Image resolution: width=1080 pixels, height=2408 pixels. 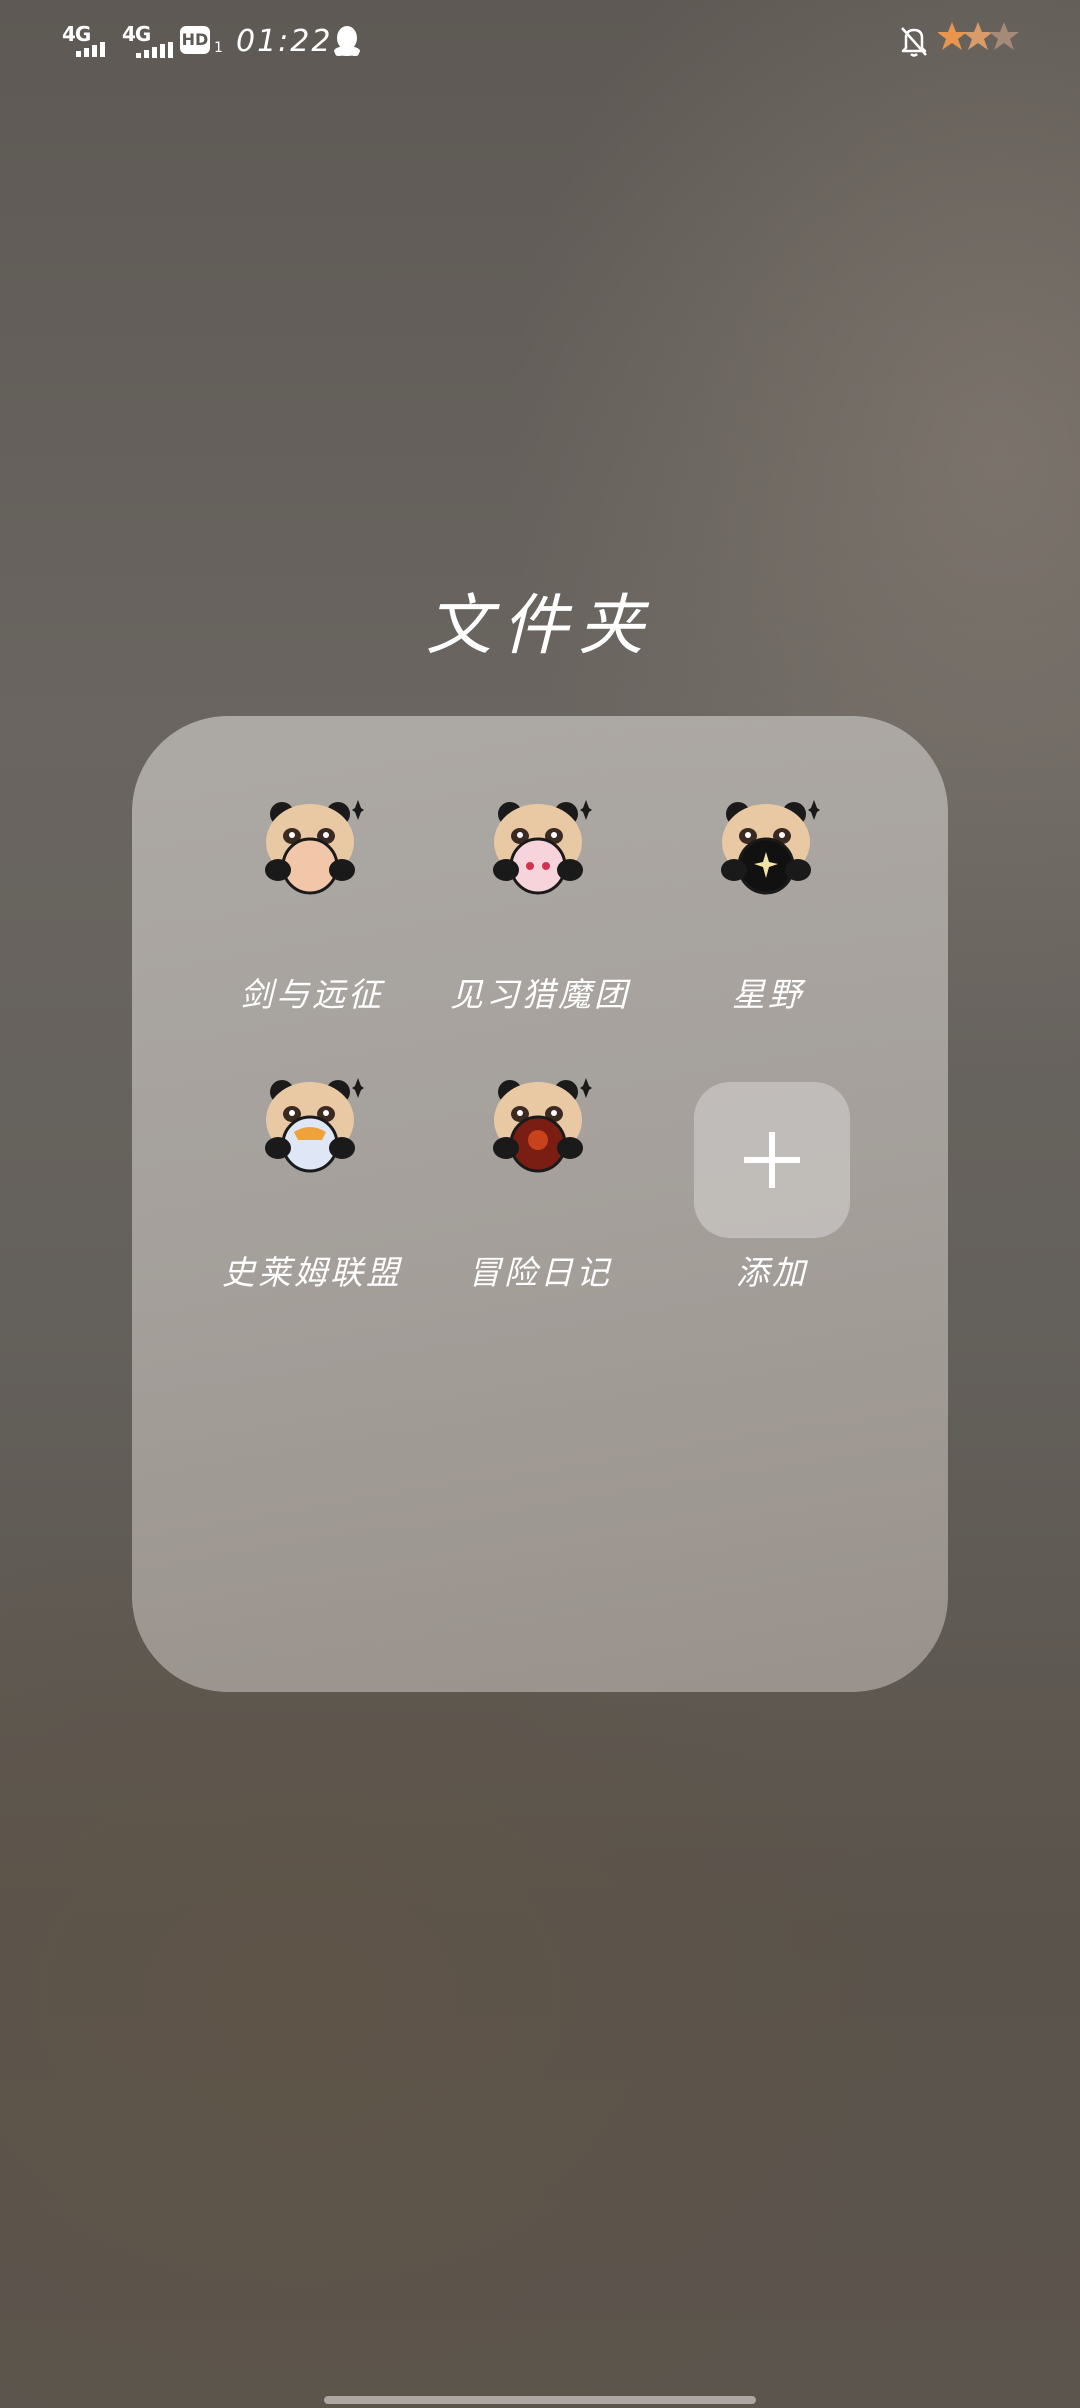 What do you see at coordinates (195, 40) in the screenshot?
I see `hd-voice-badge: HD` at bounding box center [195, 40].